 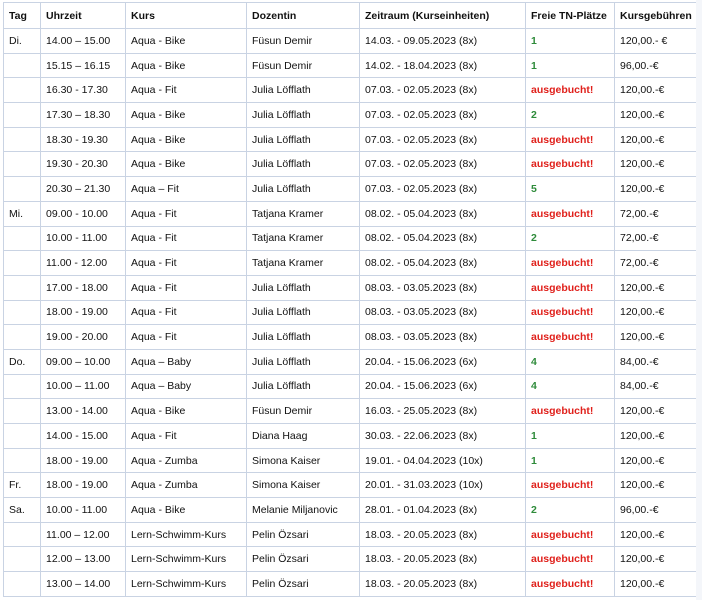 What do you see at coordinates (655, 238) in the screenshot?
I see `cell-fee: 72,00.-€` at bounding box center [655, 238].